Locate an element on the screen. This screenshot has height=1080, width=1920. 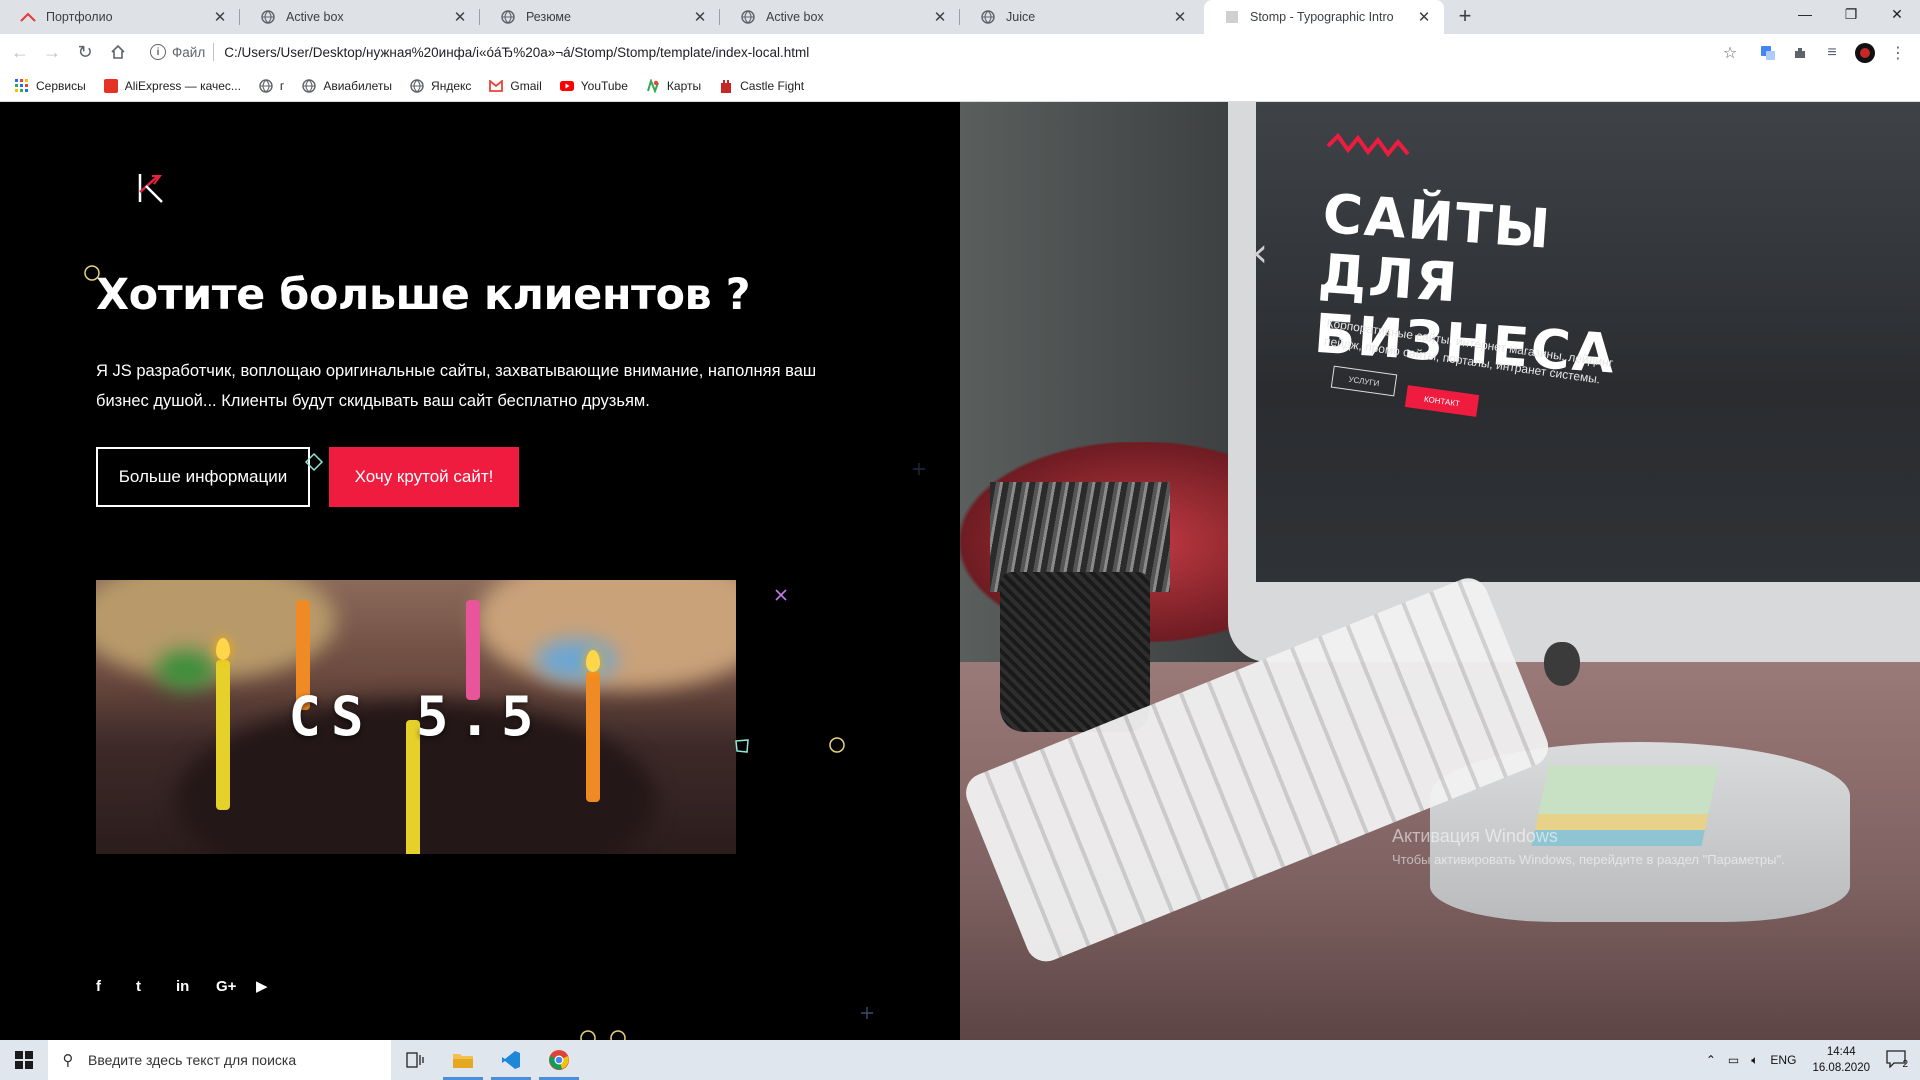
volume-icon: 🔈︎ is located at coordinates (1754, 1060).